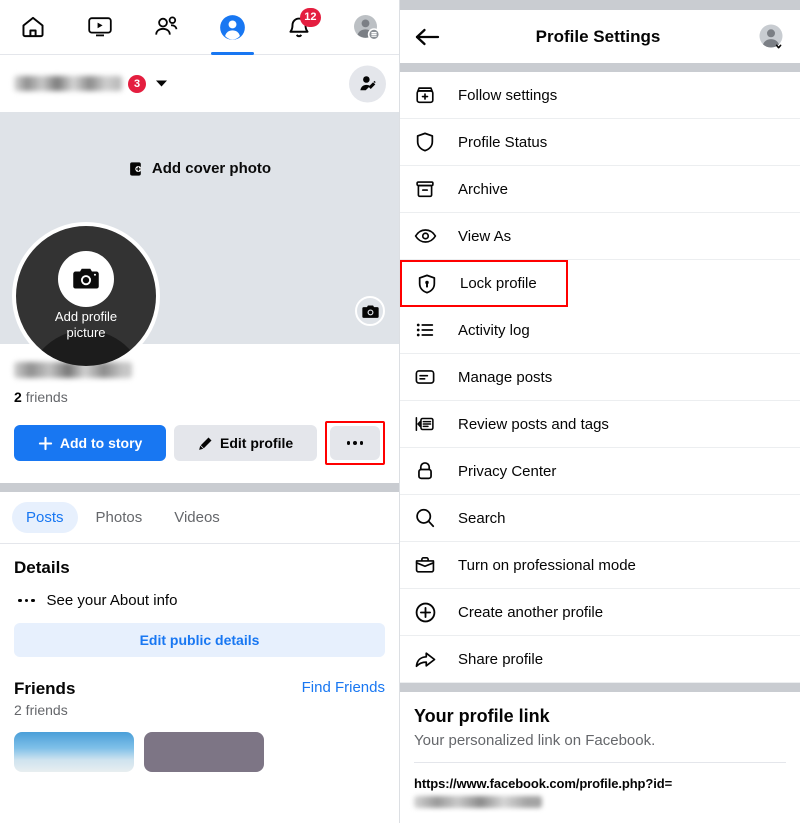 The height and width of the screenshot is (823, 800). What do you see at coordinates (547, 565) in the screenshot?
I see `menu-item-label: Turn on professional mode` at bounding box center [547, 565].